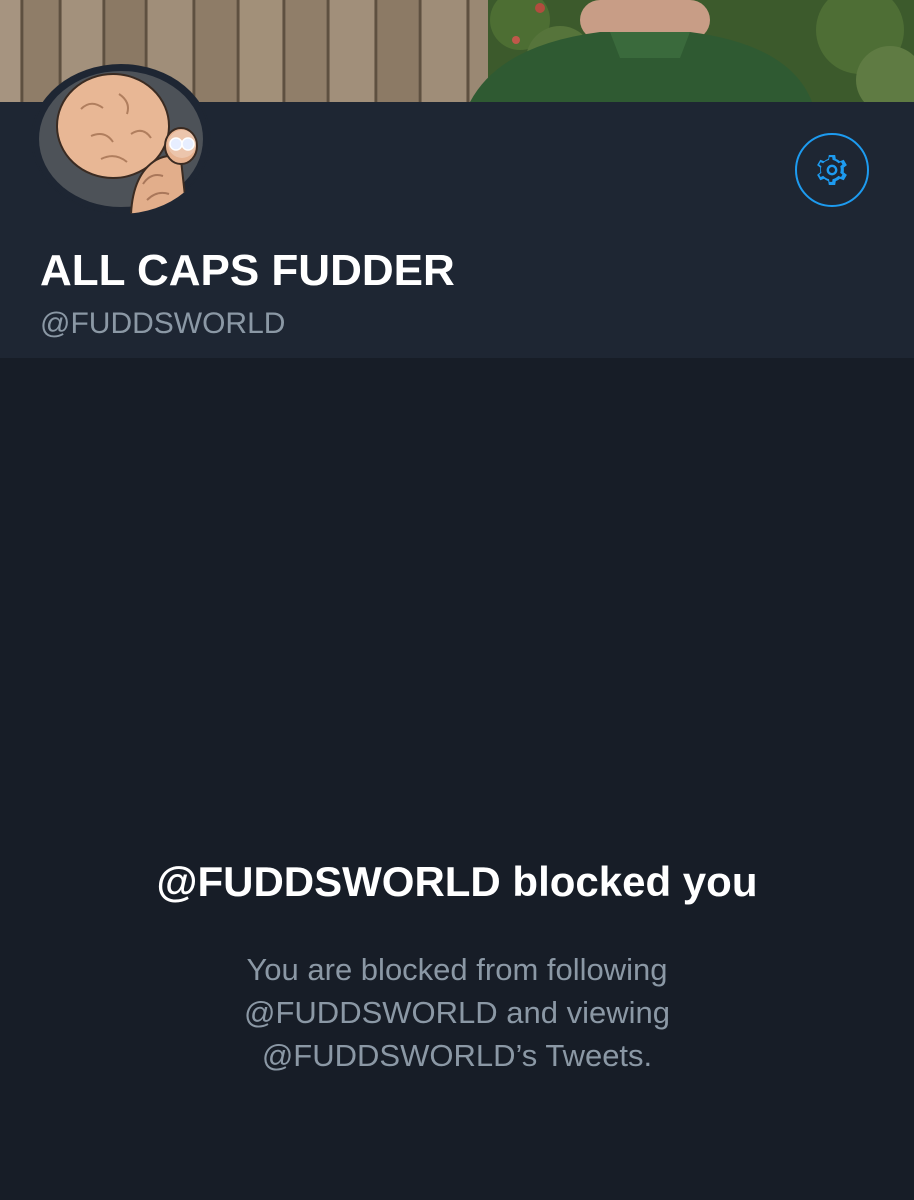  I want to click on settings-button, so click(832, 170).